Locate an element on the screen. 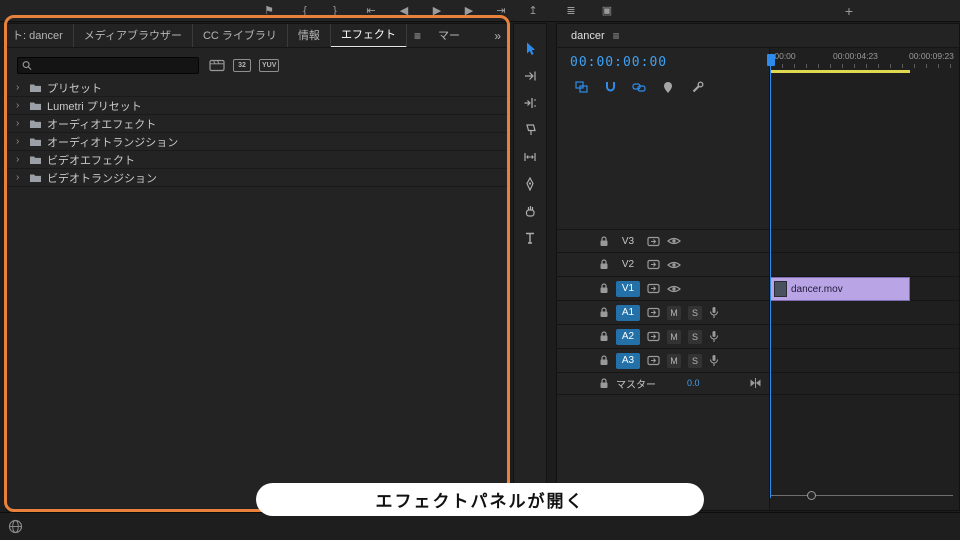  track-target-button-v3: V3 is located at coordinates (628, 241).